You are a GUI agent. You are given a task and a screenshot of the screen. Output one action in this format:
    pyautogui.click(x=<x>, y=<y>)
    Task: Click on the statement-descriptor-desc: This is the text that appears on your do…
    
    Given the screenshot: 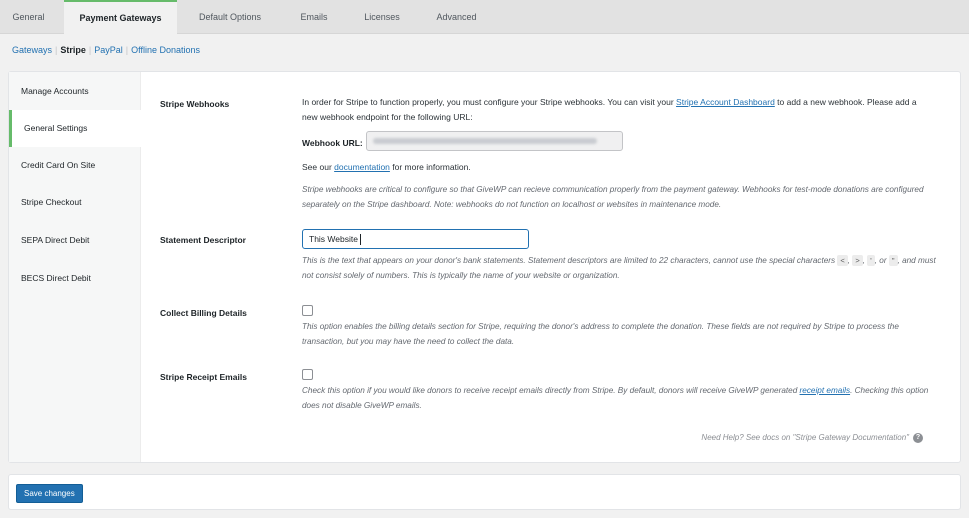 What is the action you would take?
    pyautogui.click(x=619, y=267)
    